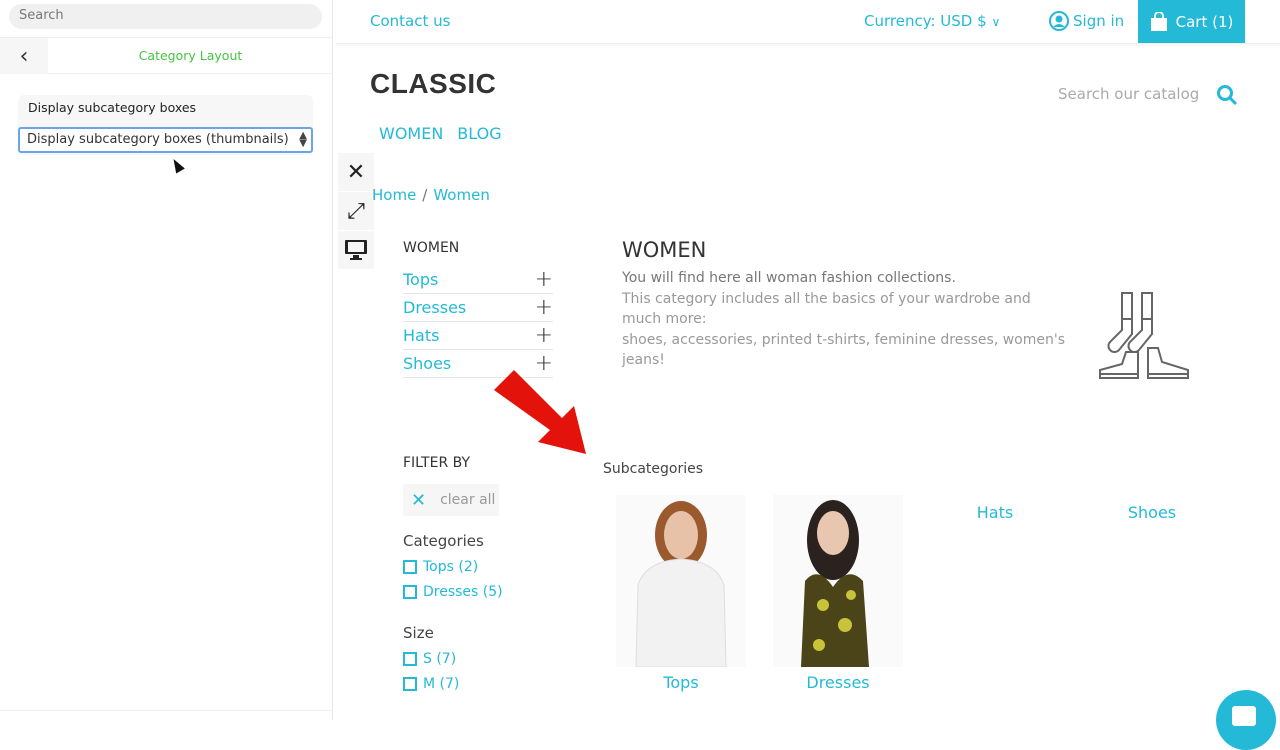  I want to click on clear-all-label: clear all, so click(468, 500).